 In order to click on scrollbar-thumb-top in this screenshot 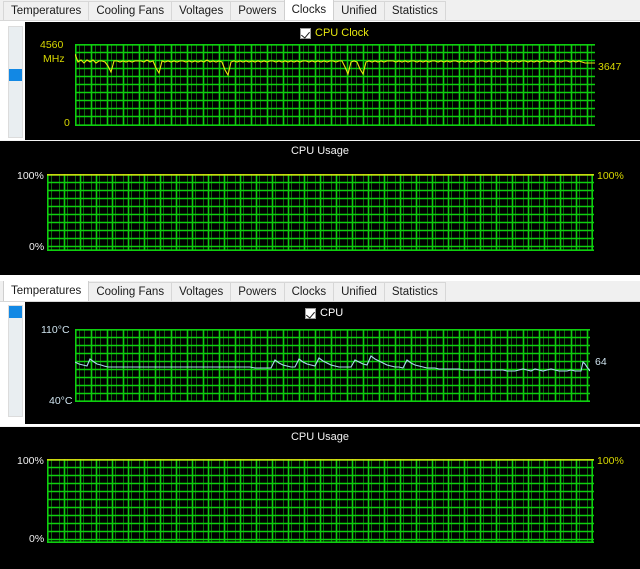, I will do `click(15, 75)`.